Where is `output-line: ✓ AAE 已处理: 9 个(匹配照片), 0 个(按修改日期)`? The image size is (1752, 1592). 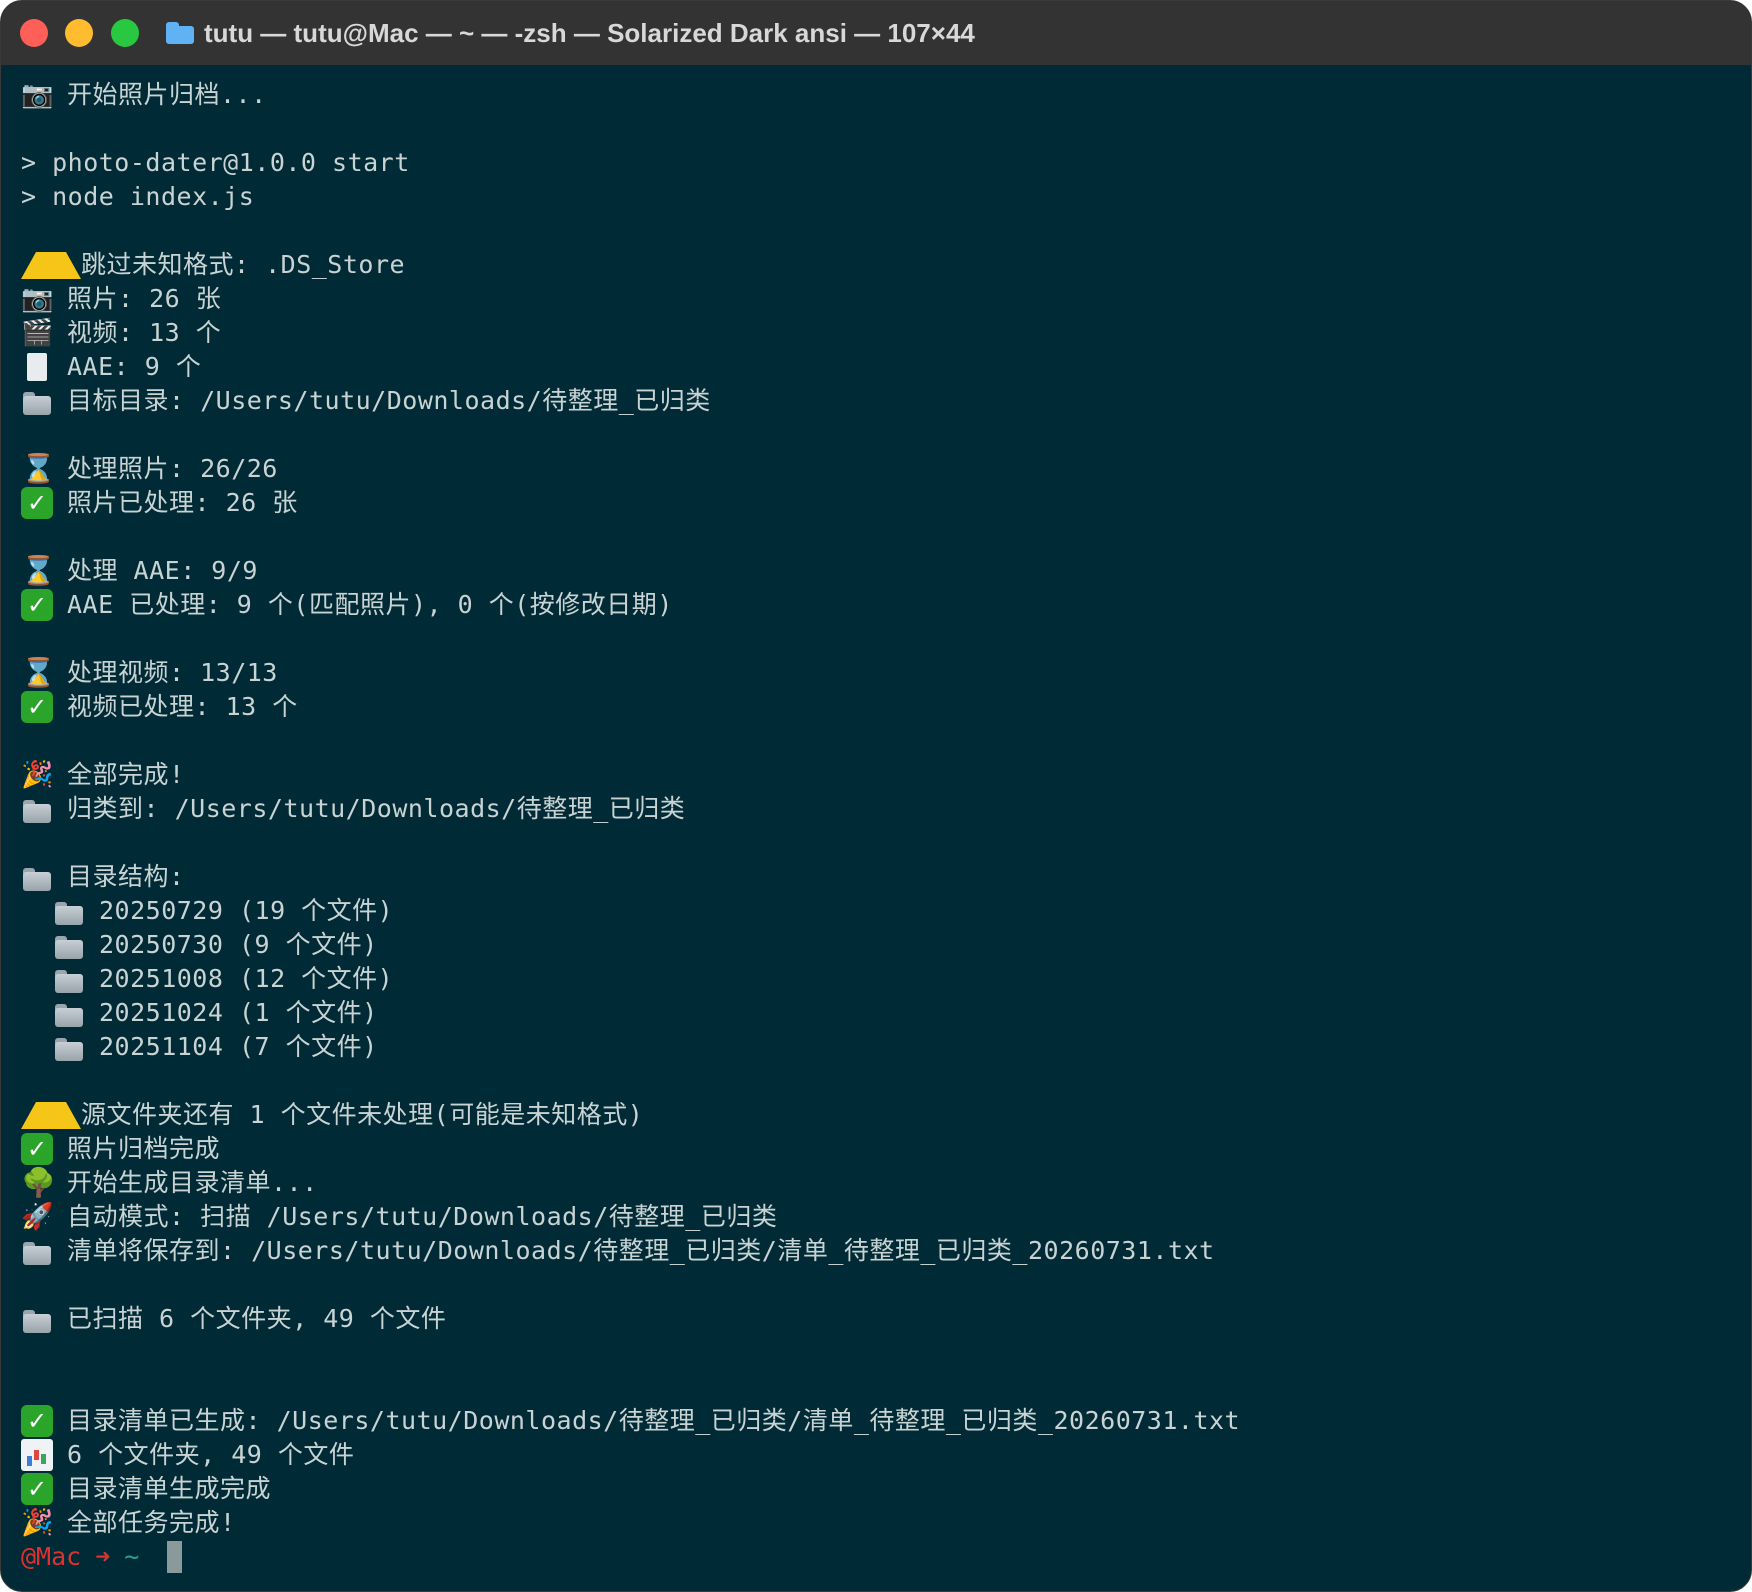
output-line: ✓ AAE 已处理: 9 个(匹配照片), 0 个(按修改日期) is located at coordinates (881, 605).